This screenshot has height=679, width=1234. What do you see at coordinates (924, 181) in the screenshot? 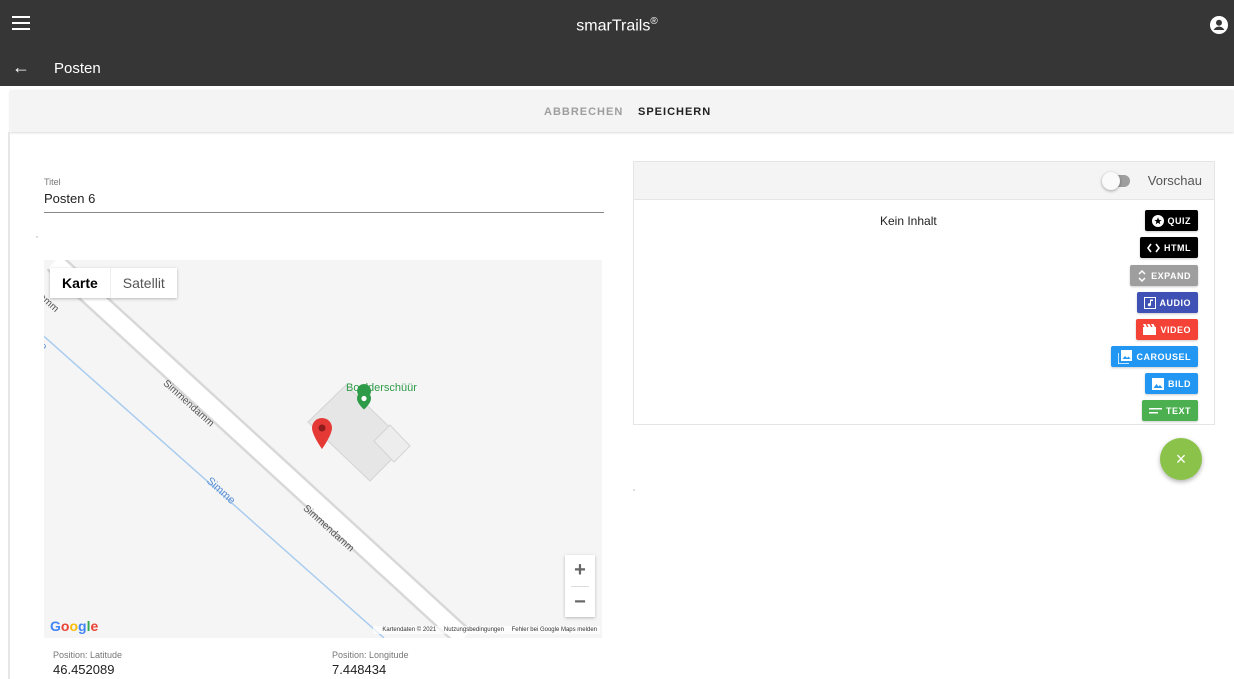
I see `content-panel-header: Vorschau` at bounding box center [924, 181].